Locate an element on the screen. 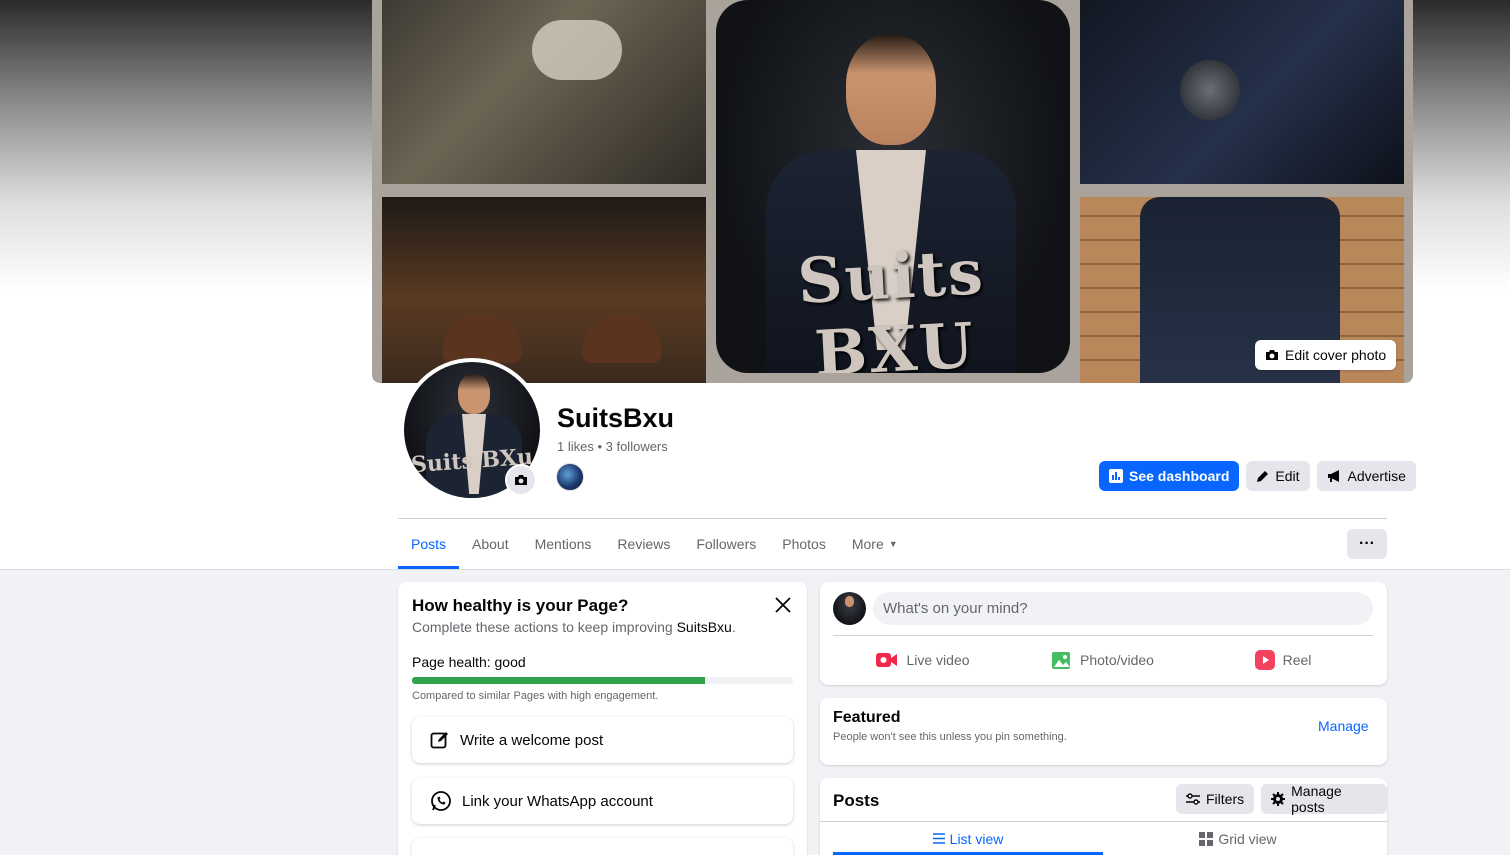 This screenshot has width=1510, height=855. link-whatsapp-task: Link your WhatsApp account is located at coordinates (602, 801).